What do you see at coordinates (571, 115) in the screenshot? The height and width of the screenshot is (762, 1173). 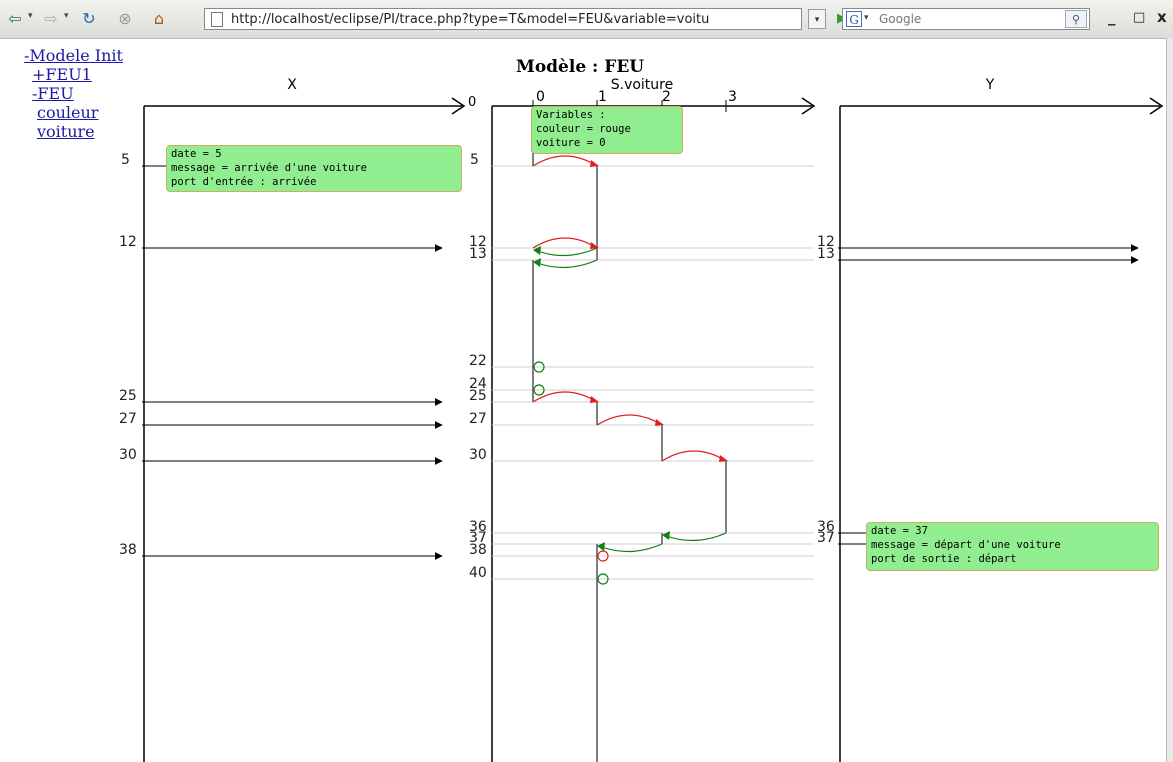 I see `tooltip-line: Variables :` at bounding box center [571, 115].